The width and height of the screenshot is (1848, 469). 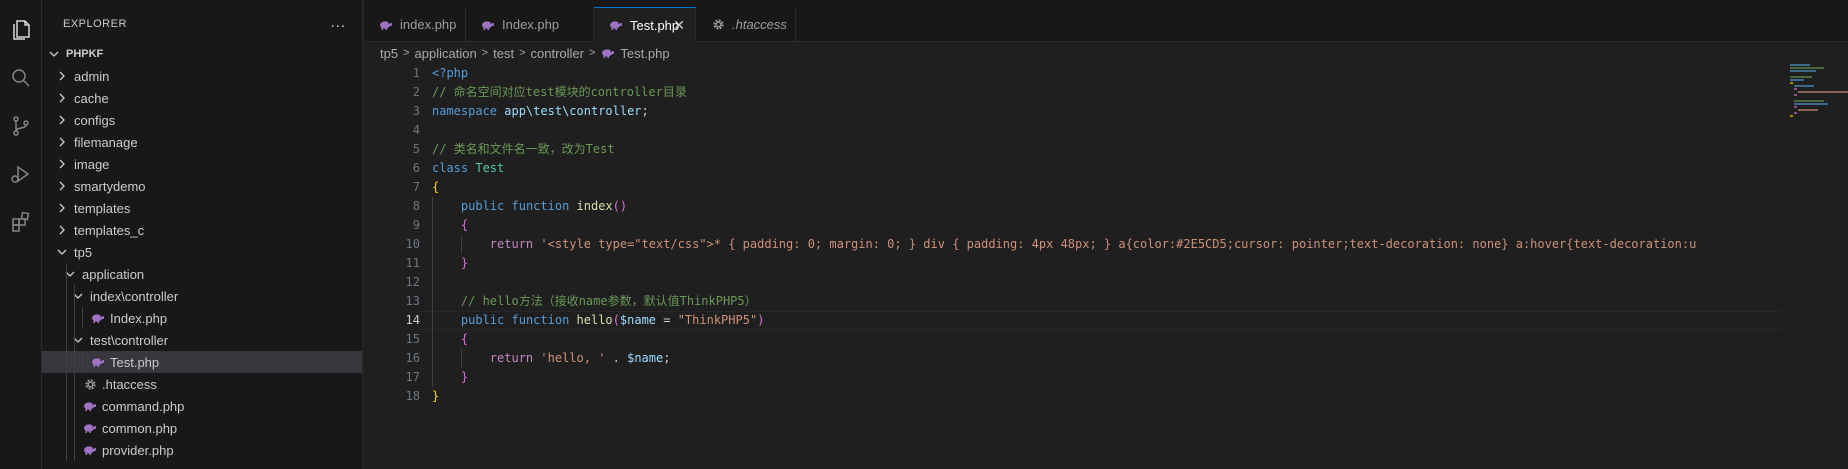 What do you see at coordinates (1105, 73) in the screenshot?
I see `code-line: <?php` at bounding box center [1105, 73].